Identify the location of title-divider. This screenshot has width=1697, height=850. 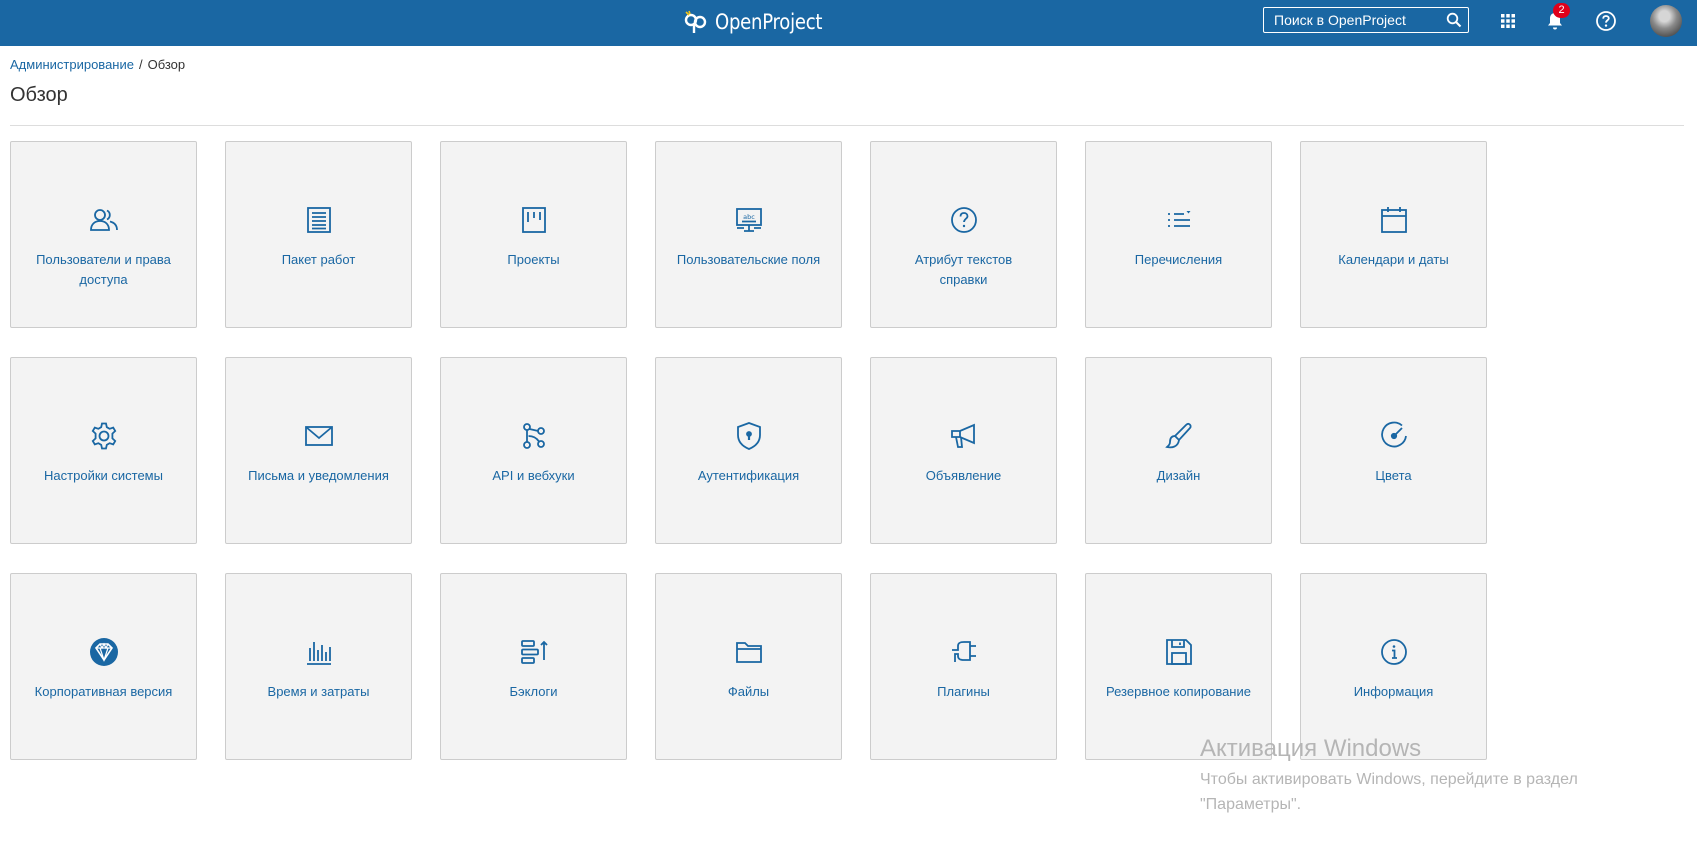
(847, 125).